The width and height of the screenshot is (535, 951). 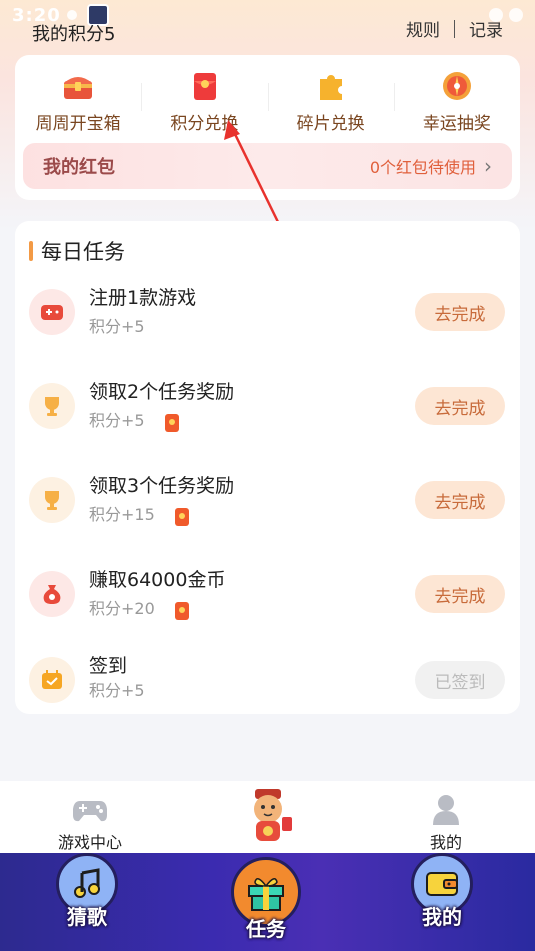 I want to click on nav-label: 游戏中心, so click(x=89, y=842).